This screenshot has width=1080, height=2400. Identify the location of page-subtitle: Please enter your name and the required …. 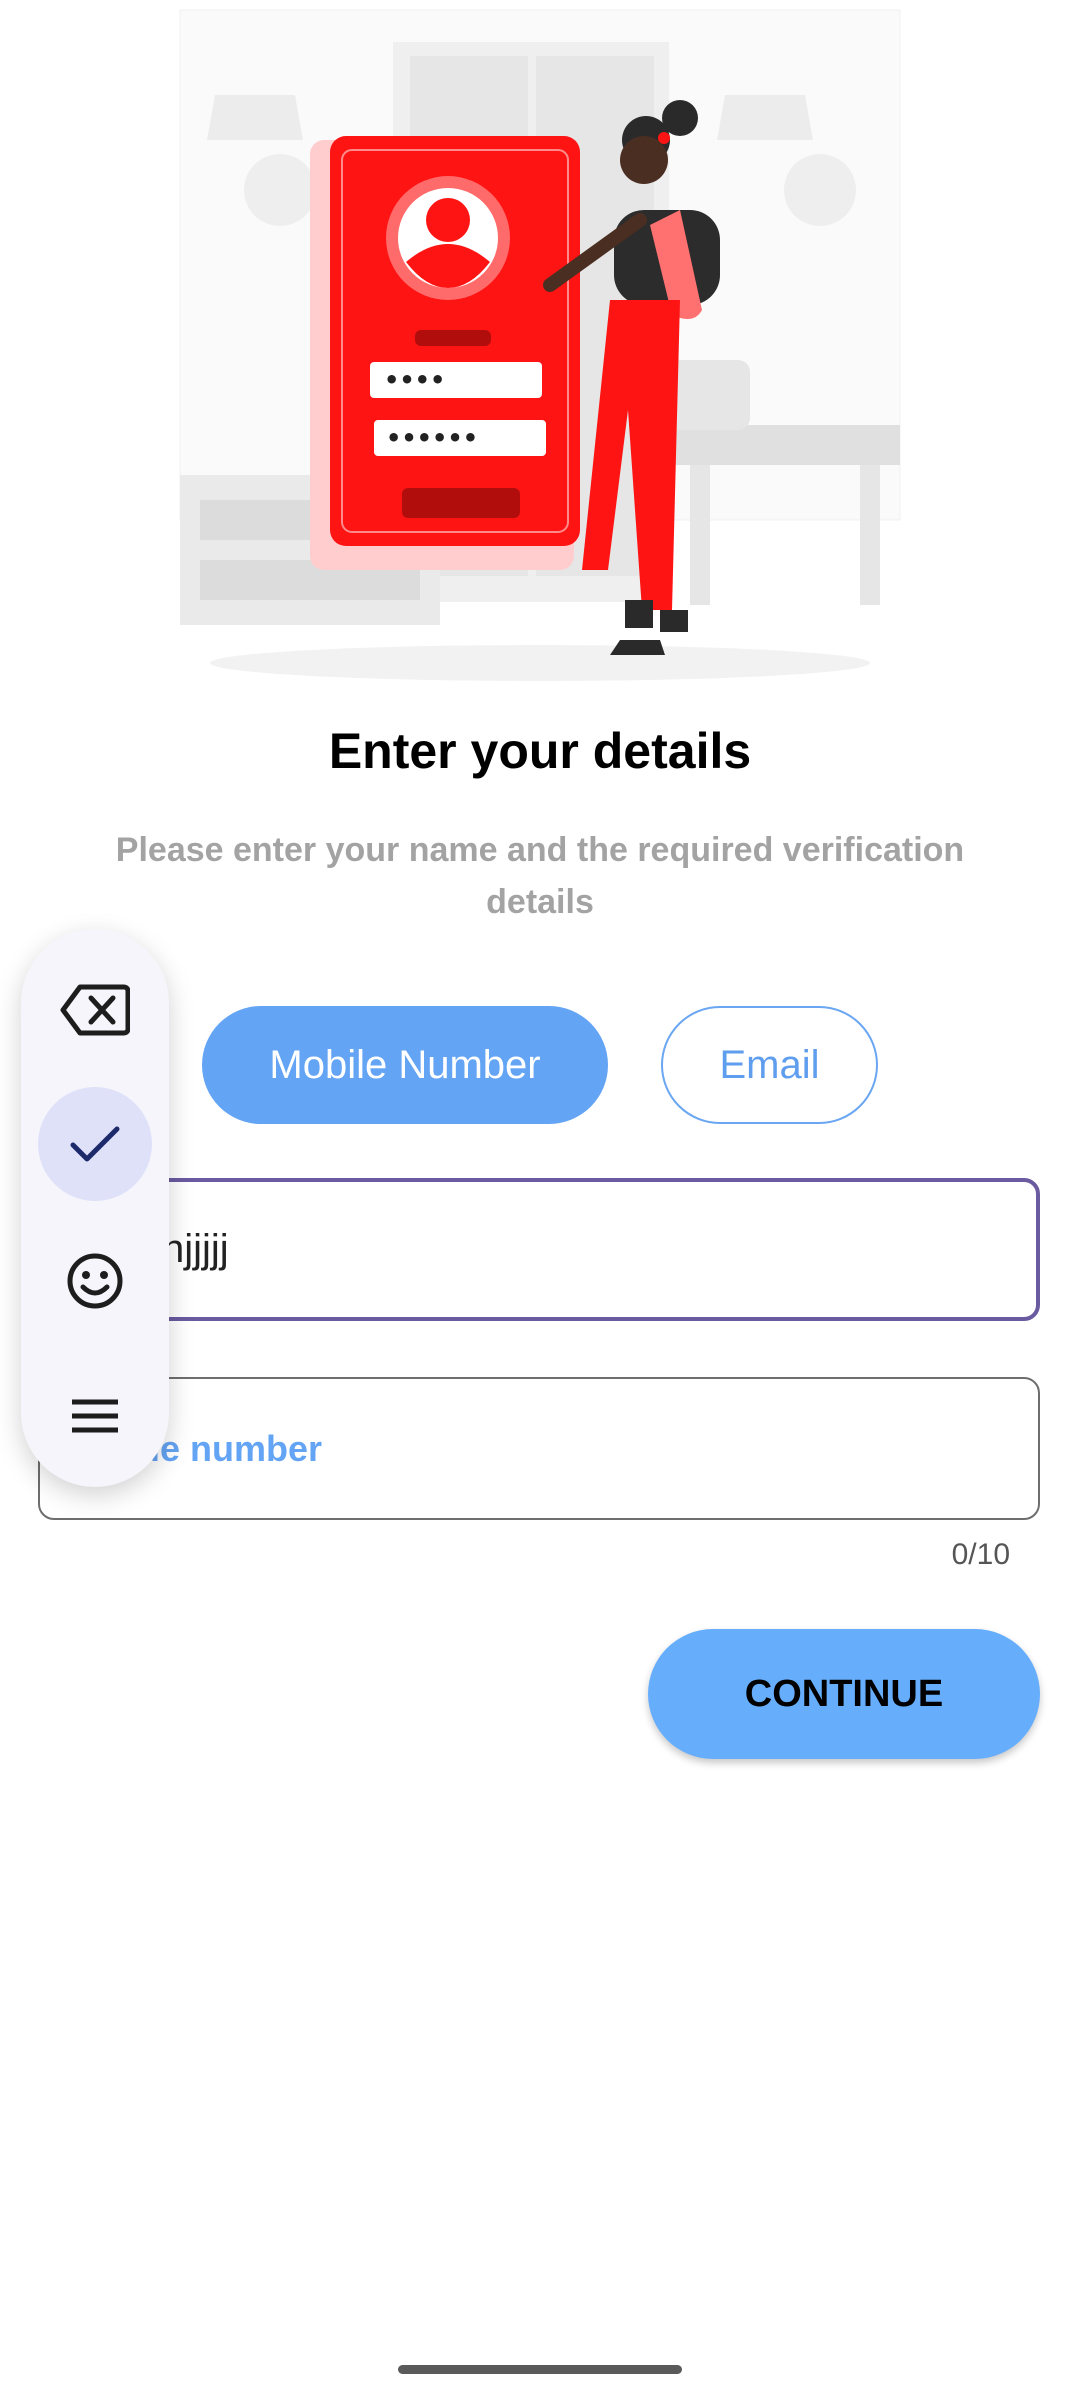
(540, 876).